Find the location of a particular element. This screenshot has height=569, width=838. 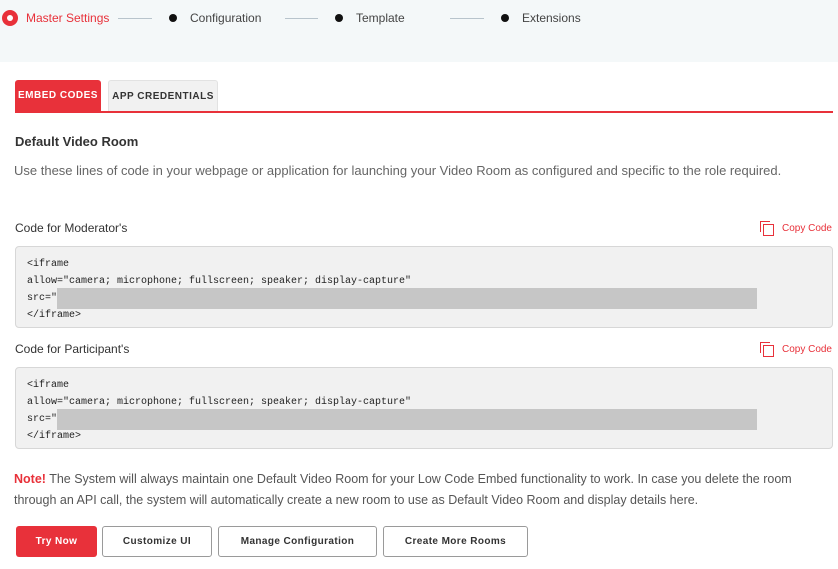

section-title: Default Video Room is located at coordinates (77, 141).